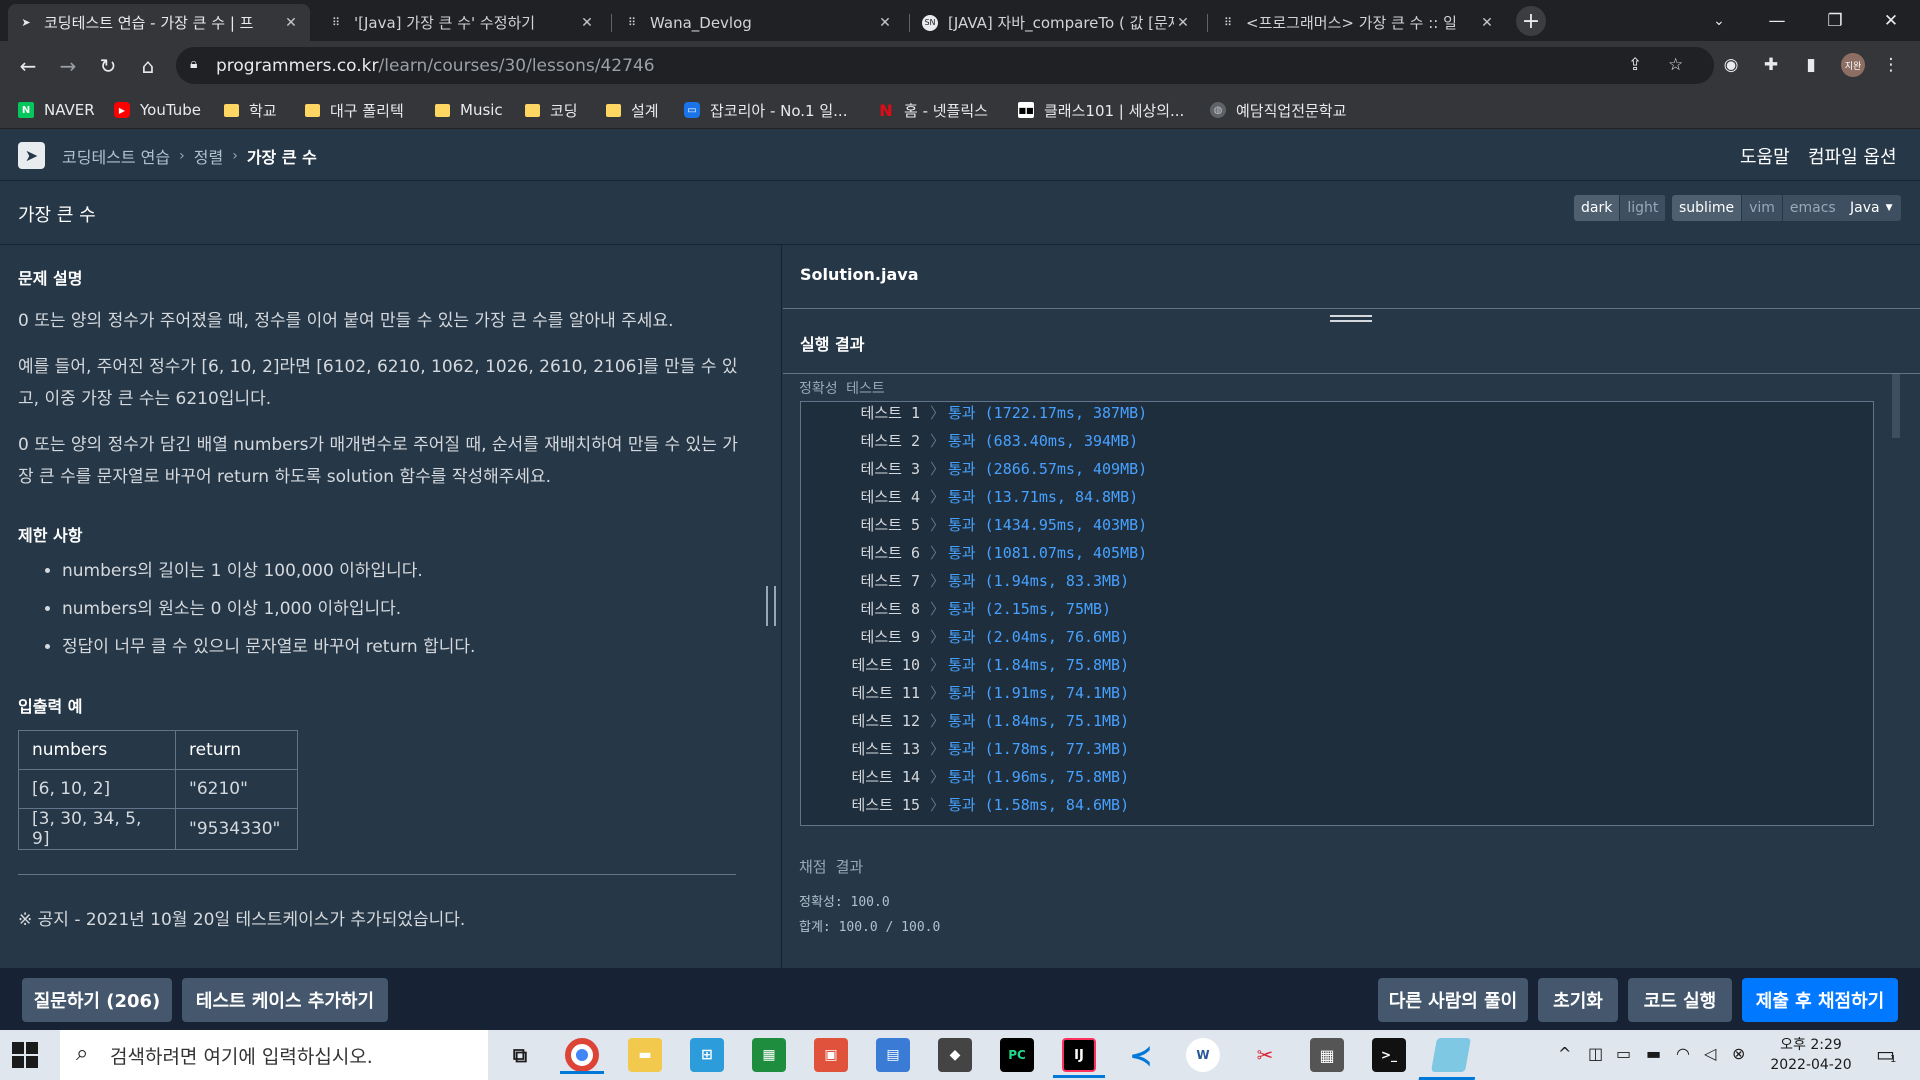 The height and width of the screenshot is (1080, 1920). Describe the element at coordinates (31, 155) in the screenshot. I see `programmers-logo-icon: ➤` at that location.